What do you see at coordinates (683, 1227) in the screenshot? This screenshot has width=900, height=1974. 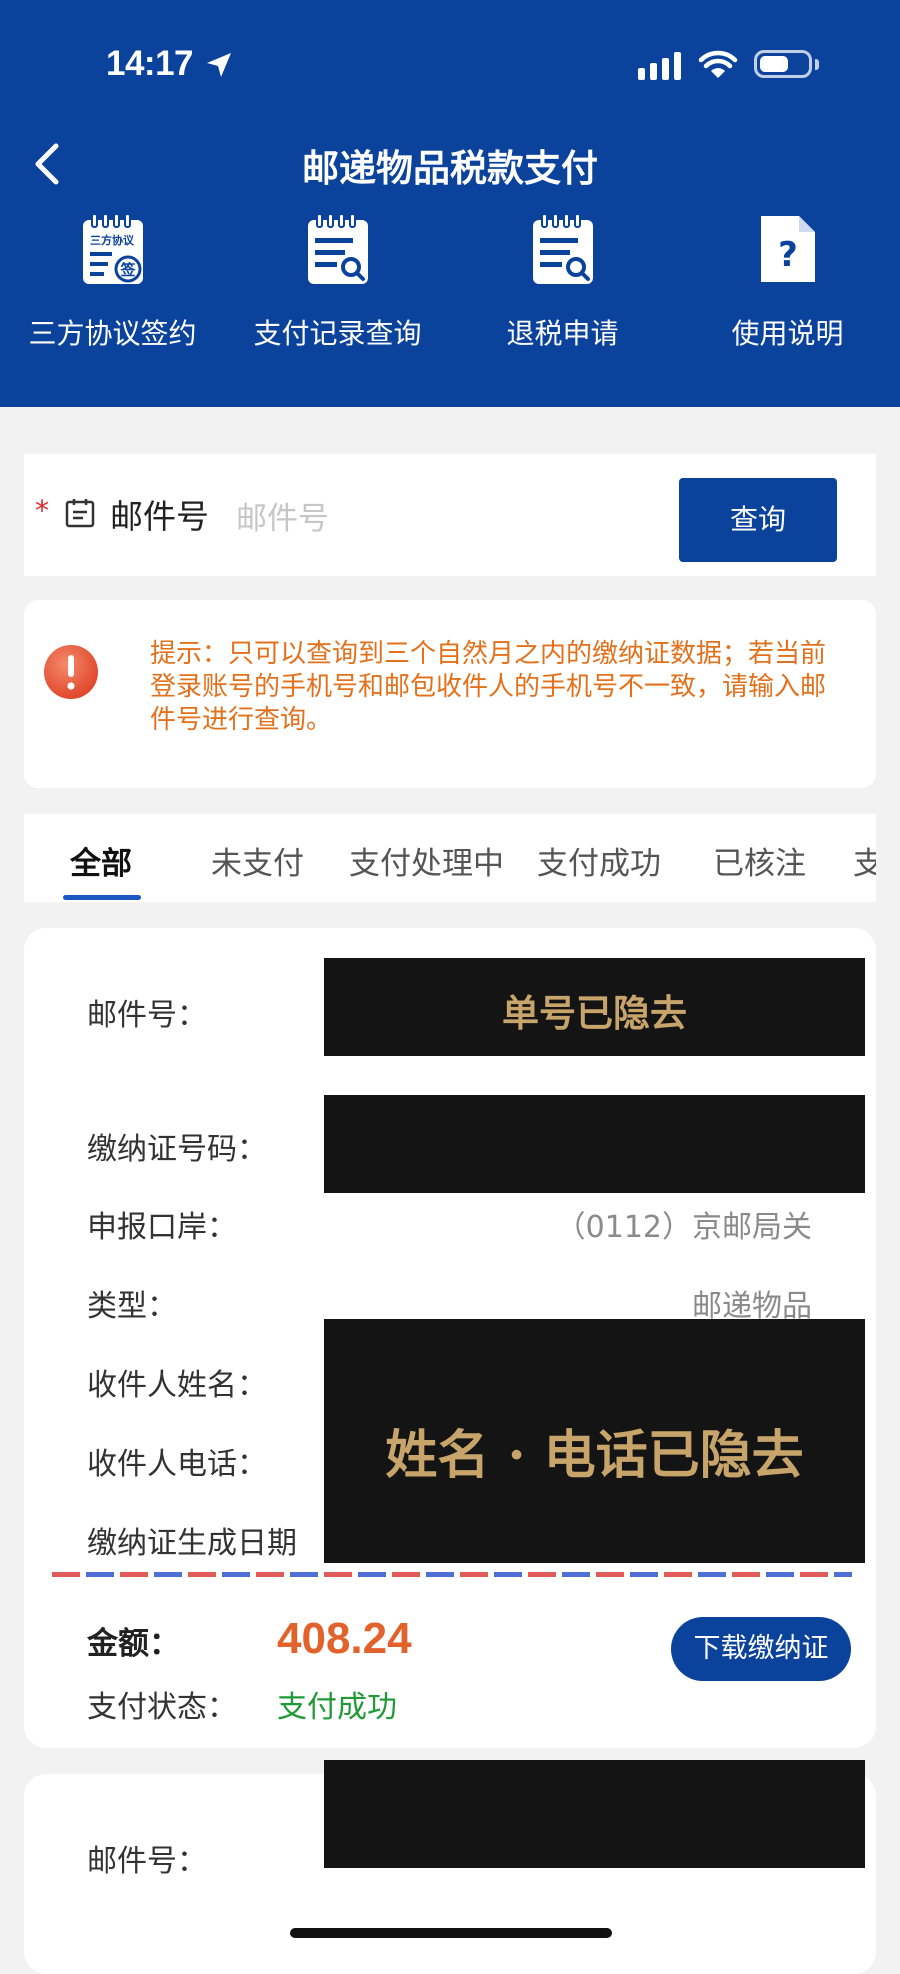 I see `declare-port-value: （0112）京邮局关` at bounding box center [683, 1227].